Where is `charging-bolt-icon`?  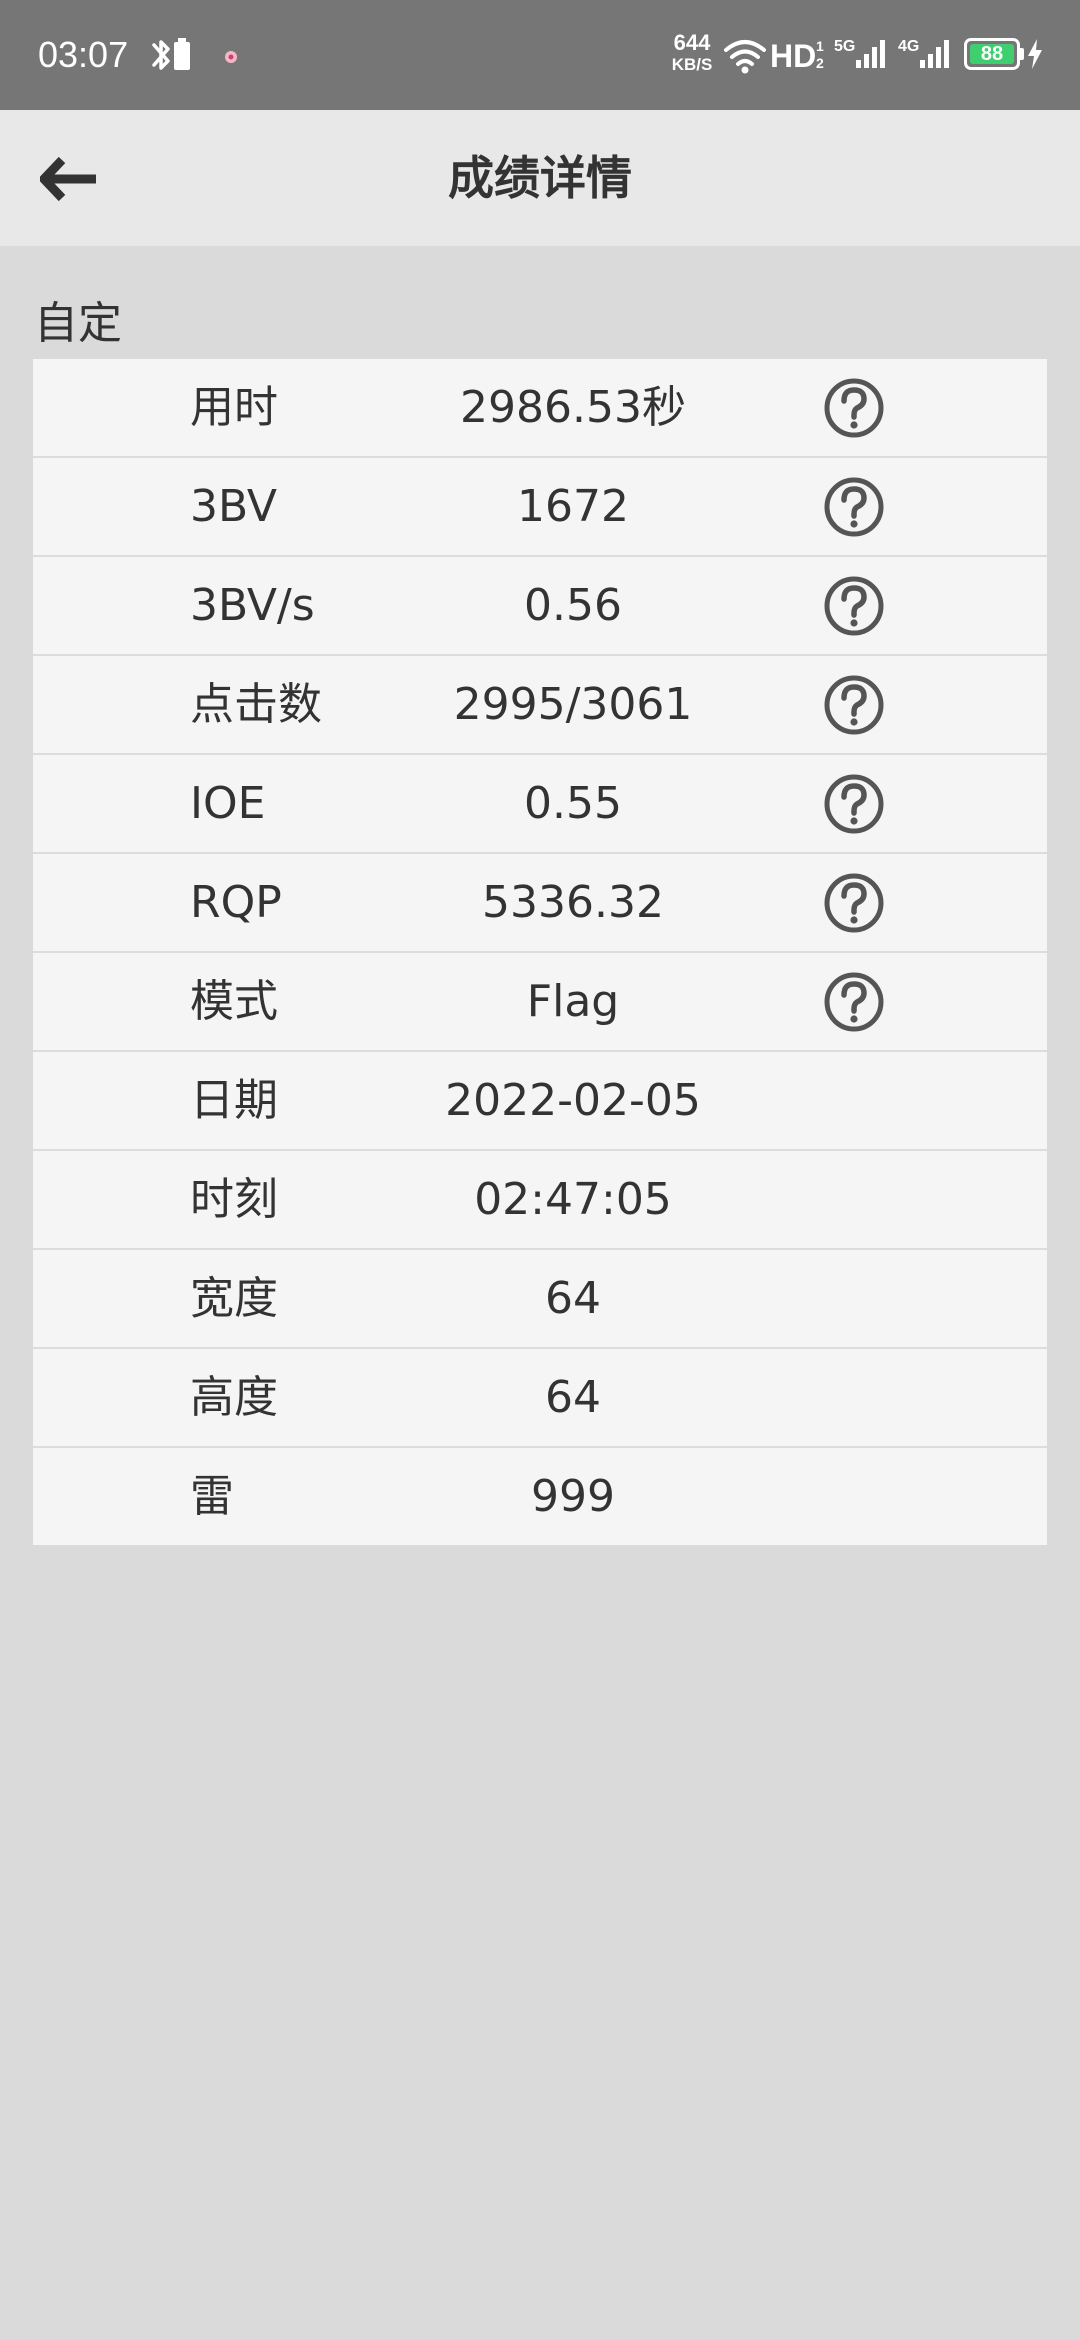
charging-bolt-icon is located at coordinates (1035, 54).